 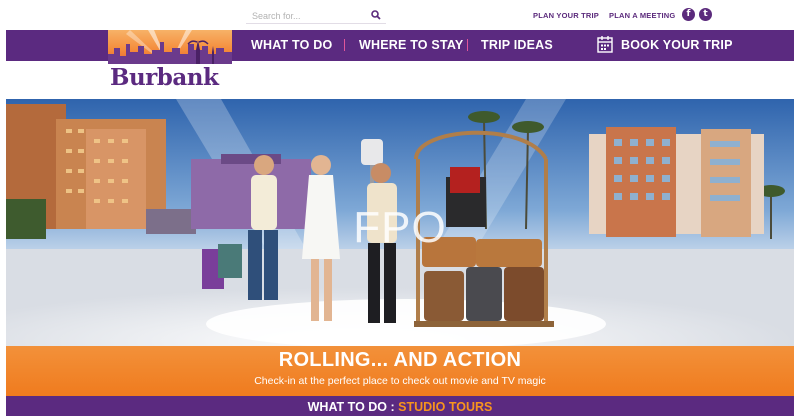 What do you see at coordinates (688, 14) in the screenshot?
I see `facebook-icon: f` at bounding box center [688, 14].